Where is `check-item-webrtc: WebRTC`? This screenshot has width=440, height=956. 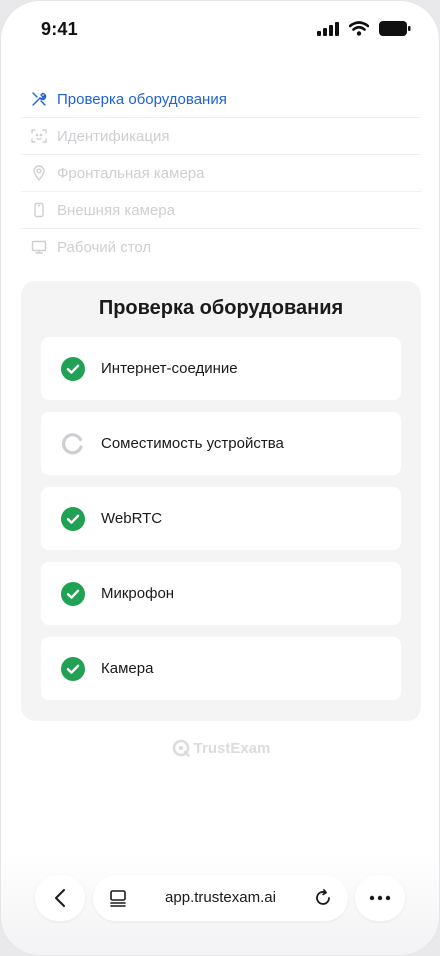 check-item-webrtc: WebRTC is located at coordinates (221, 518).